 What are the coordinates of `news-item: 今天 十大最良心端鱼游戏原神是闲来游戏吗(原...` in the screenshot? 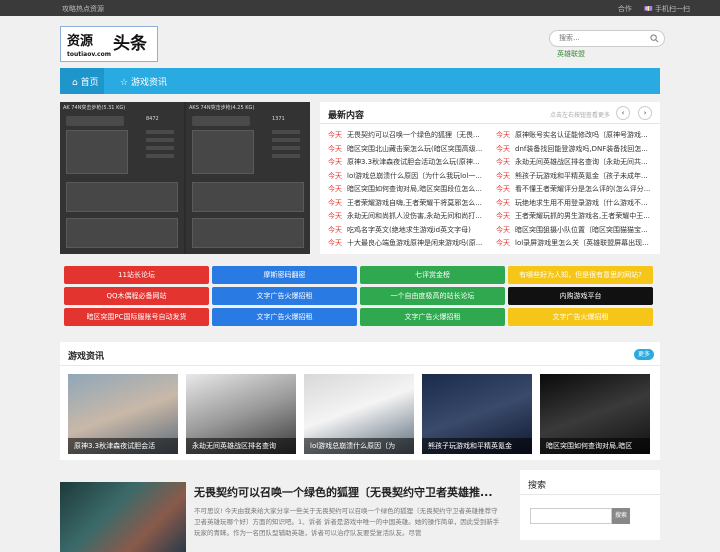 It's located at (408, 243).